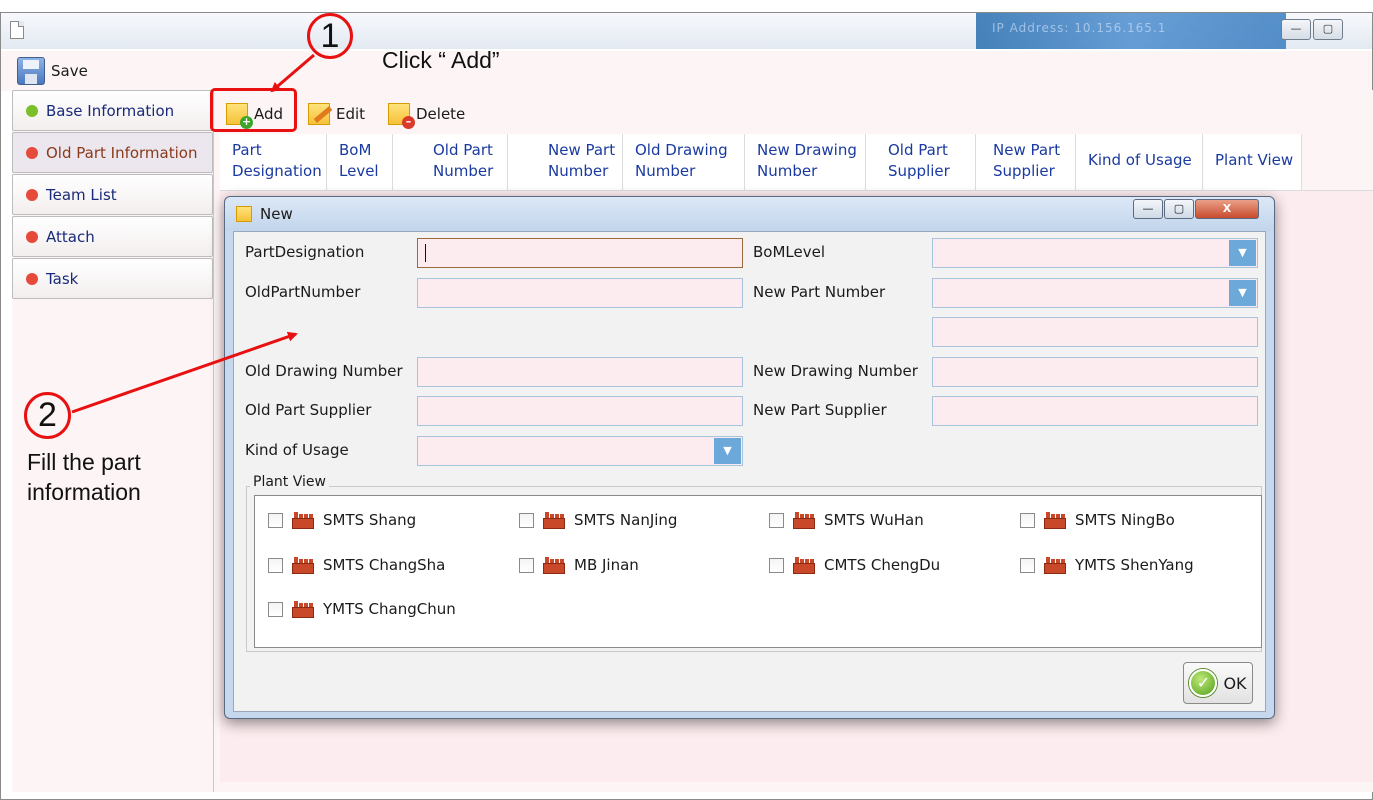 Image resolution: width=1373 pixels, height=800 pixels. Describe the element at coordinates (193, 233) in the screenshot. I see `annotation-arrows` at that location.